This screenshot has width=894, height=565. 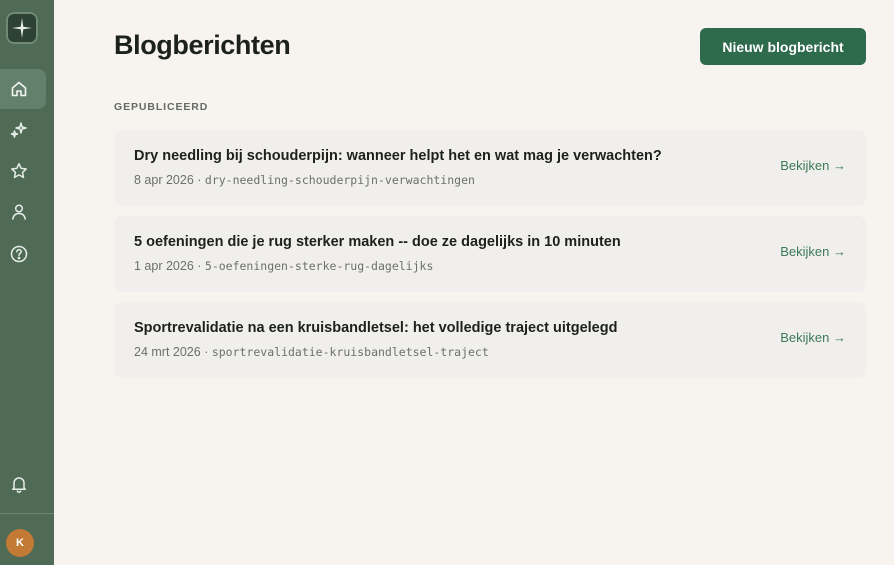 What do you see at coordinates (19, 89) in the screenshot?
I see `home-icon` at bounding box center [19, 89].